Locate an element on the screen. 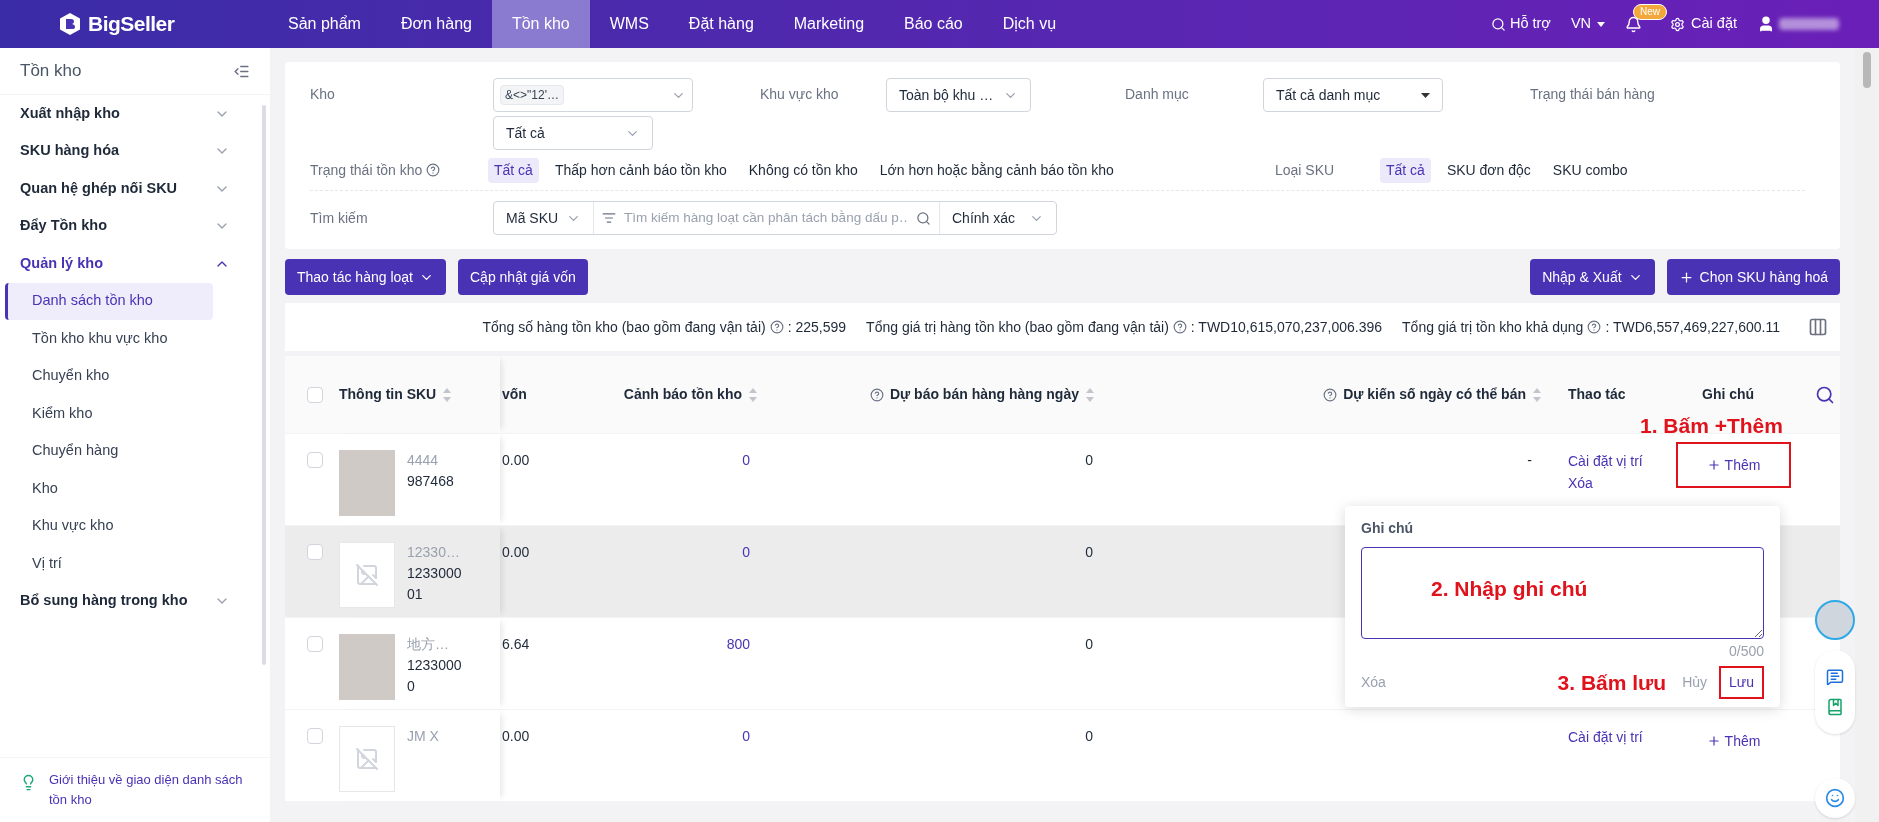 The height and width of the screenshot is (822, 1879). sidebar-group: Quản lý kho is located at coordinates (125, 264).